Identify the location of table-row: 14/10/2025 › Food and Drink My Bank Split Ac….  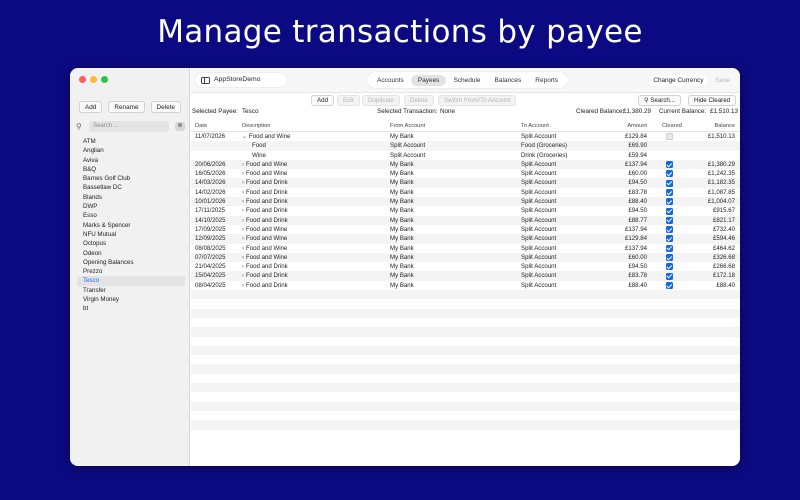
(465, 220).